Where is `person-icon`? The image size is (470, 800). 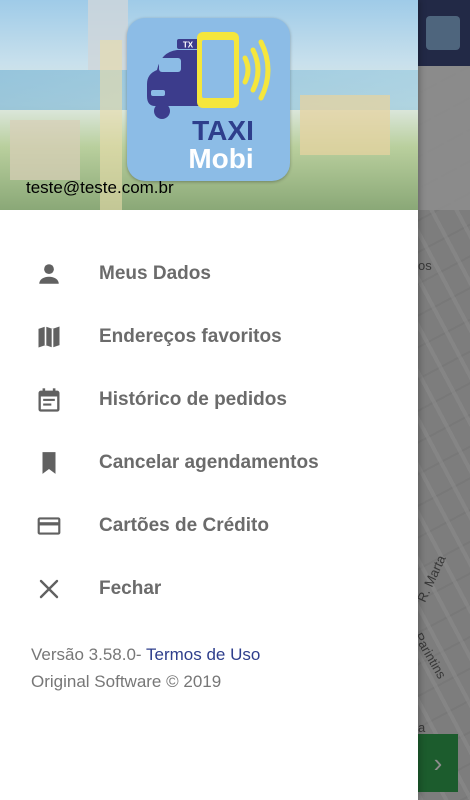 person-icon is located at coordinates (49, 274).